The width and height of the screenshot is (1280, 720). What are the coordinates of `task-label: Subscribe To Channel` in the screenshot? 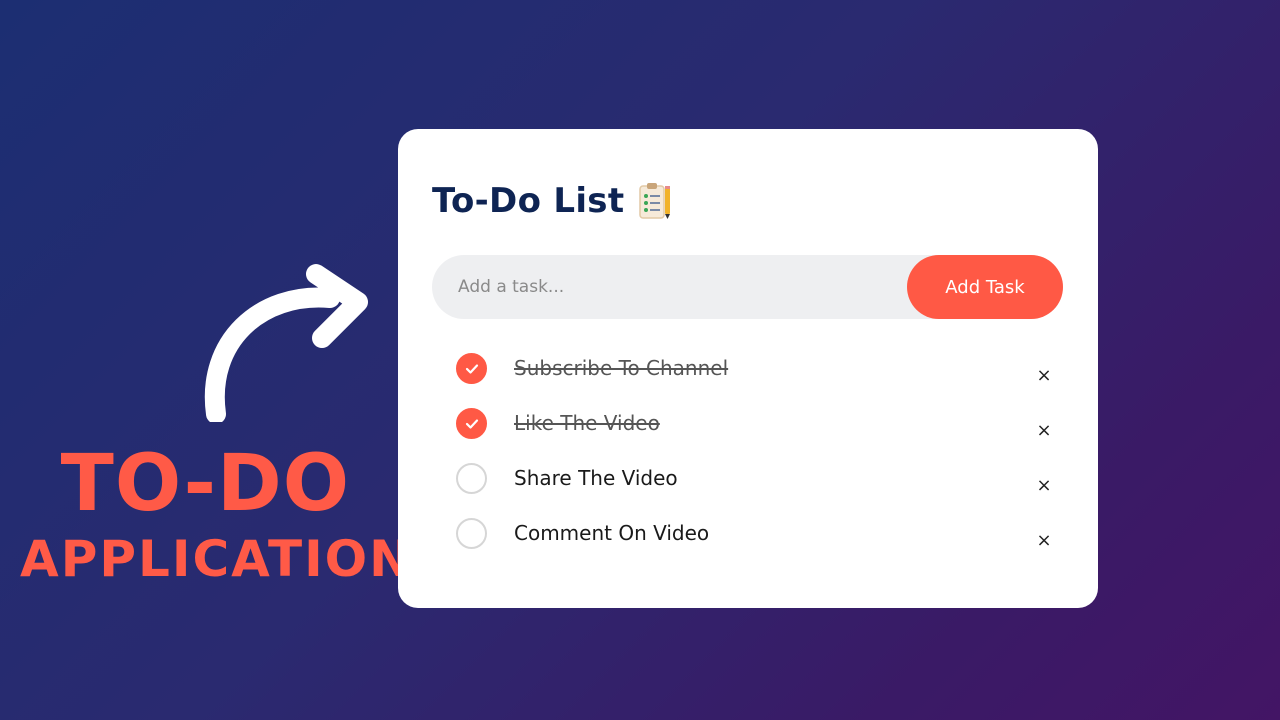 It's located at (621, 368).